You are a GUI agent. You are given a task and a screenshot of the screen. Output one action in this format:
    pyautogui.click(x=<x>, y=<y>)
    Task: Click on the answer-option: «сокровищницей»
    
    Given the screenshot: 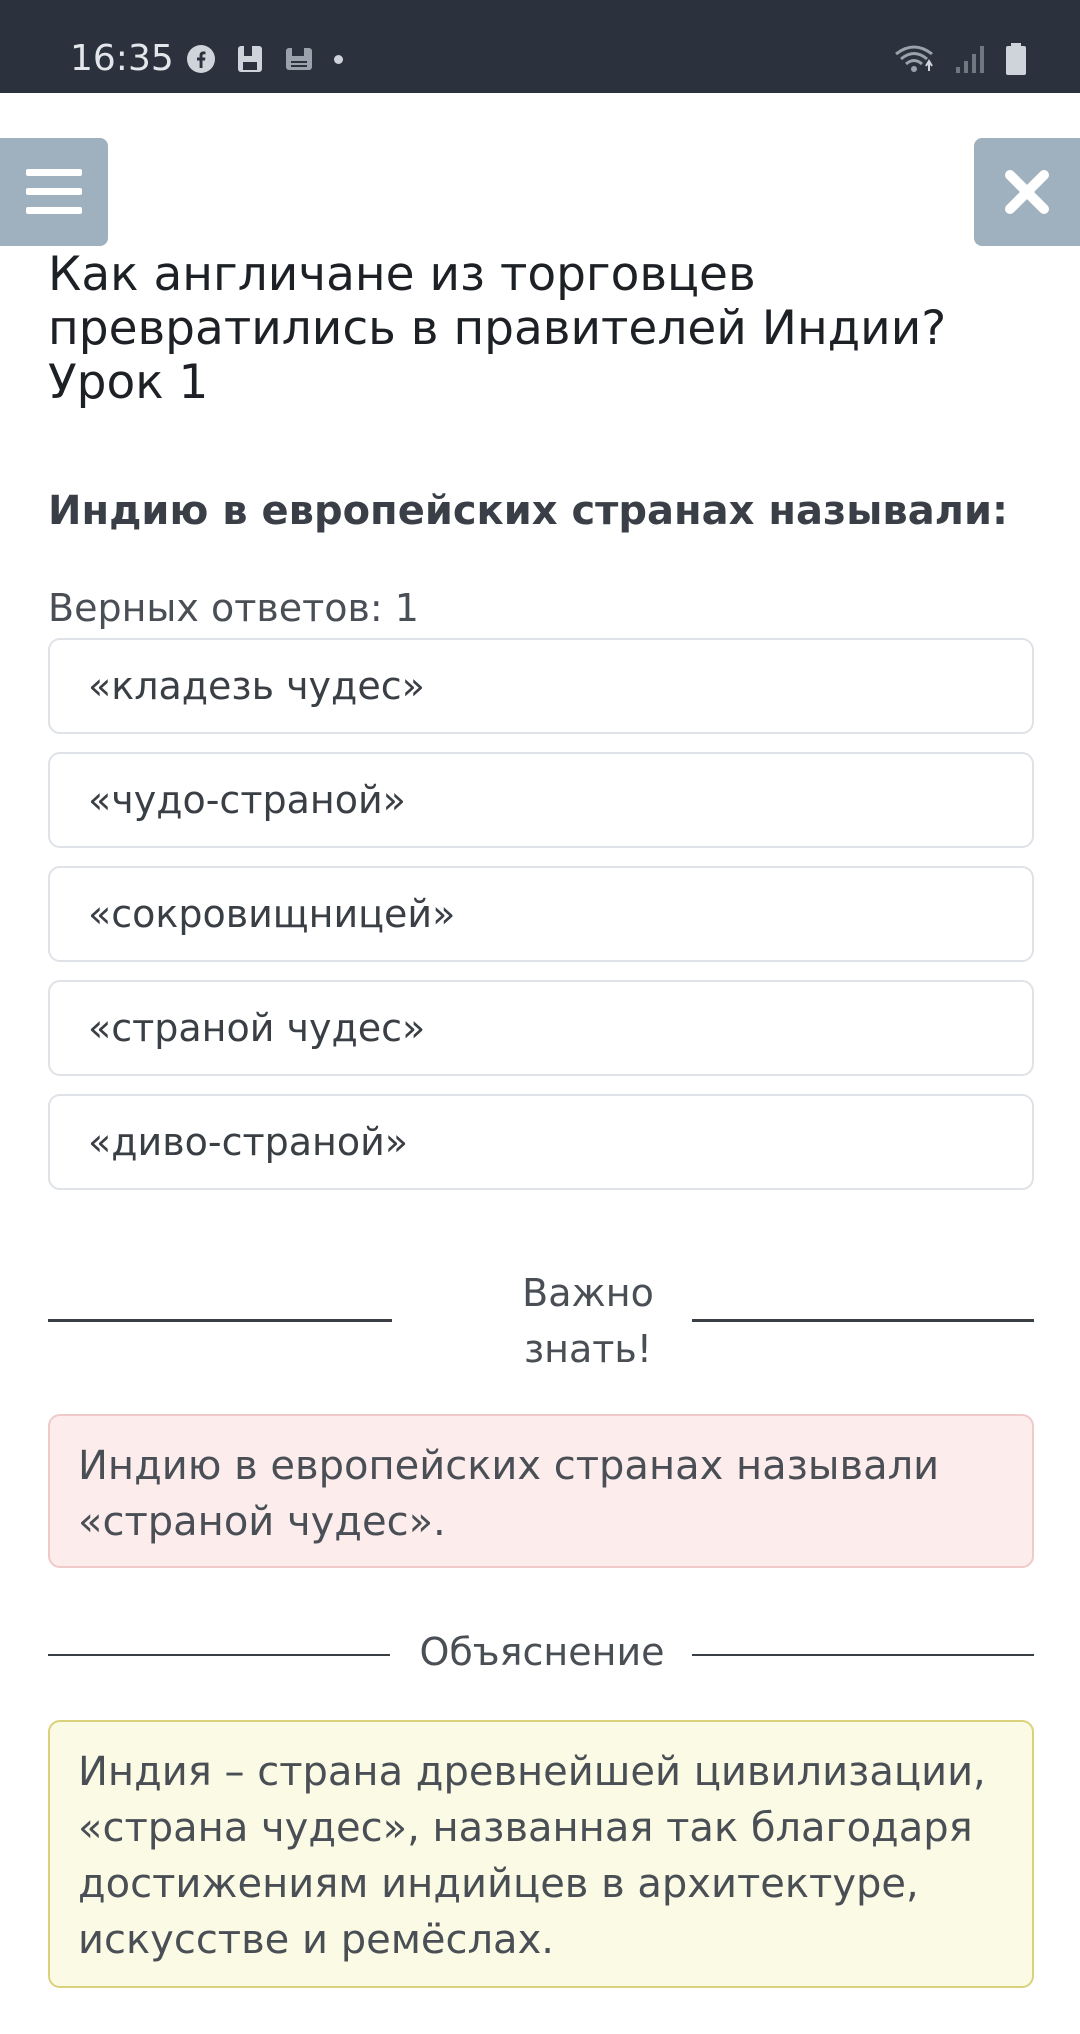 What is the action you would take?
    pyautogui.click(x=541, y=914)
    